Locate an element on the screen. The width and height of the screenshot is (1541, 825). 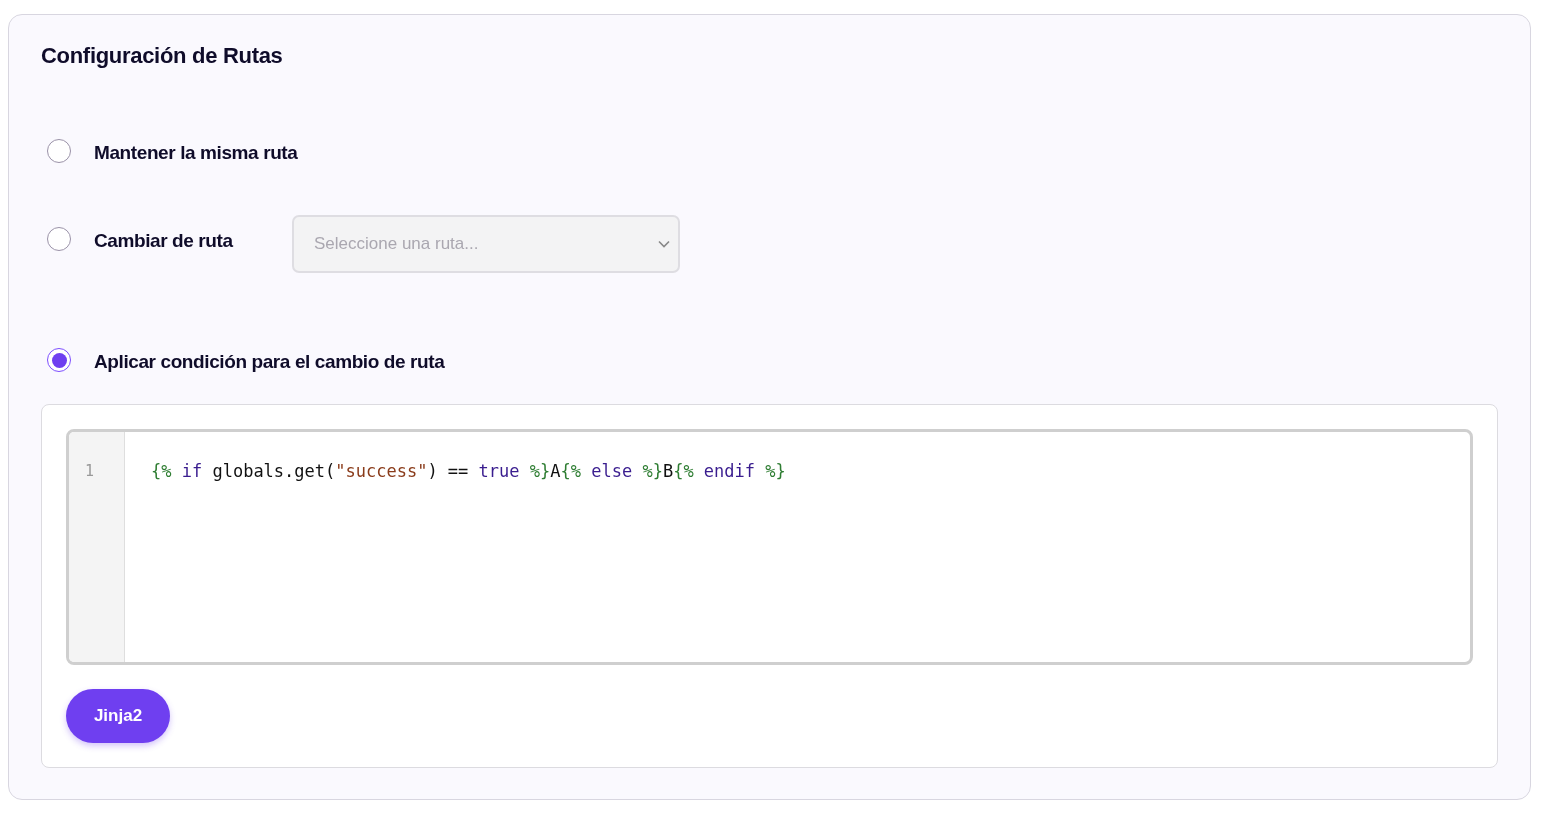
option-label: Mantener la misma ruta is located at coordinates (196, 153).